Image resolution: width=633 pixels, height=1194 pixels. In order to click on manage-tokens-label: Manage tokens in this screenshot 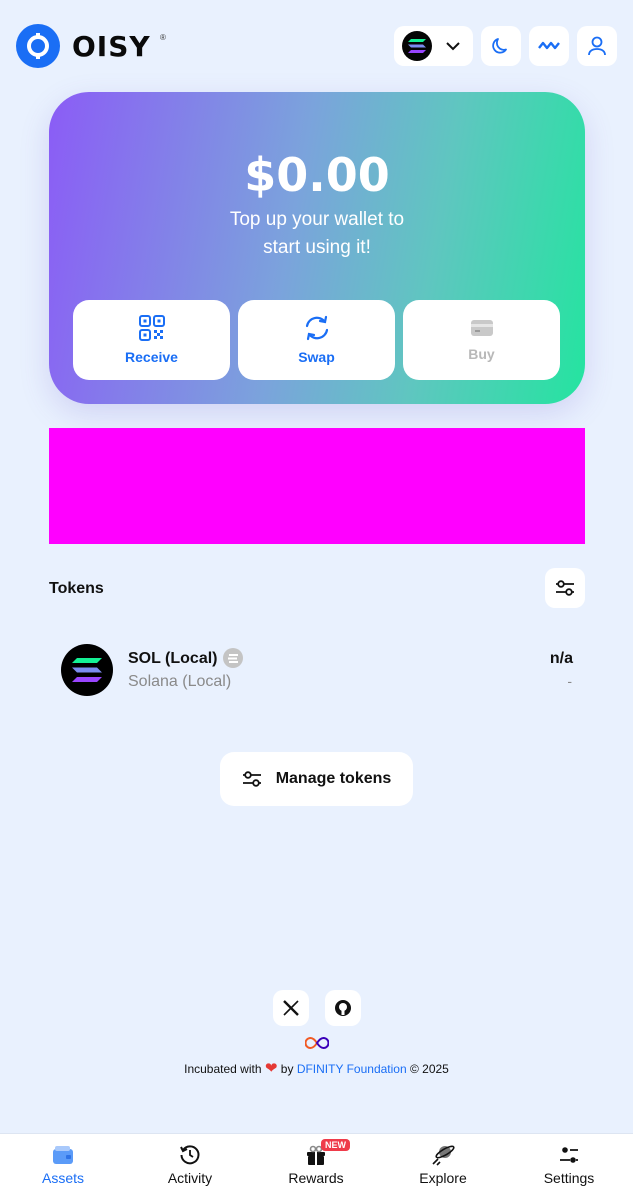, I will do `click(333, 778)`.